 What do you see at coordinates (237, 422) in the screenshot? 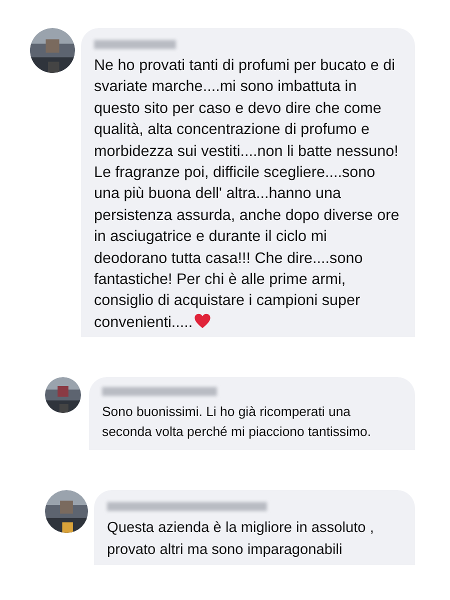
I see `comment-text: Sono buonissimi. Li ho già ricomperati una seconda volta perché mi piacciono tantissimo.` at bounding box center [237, 422].